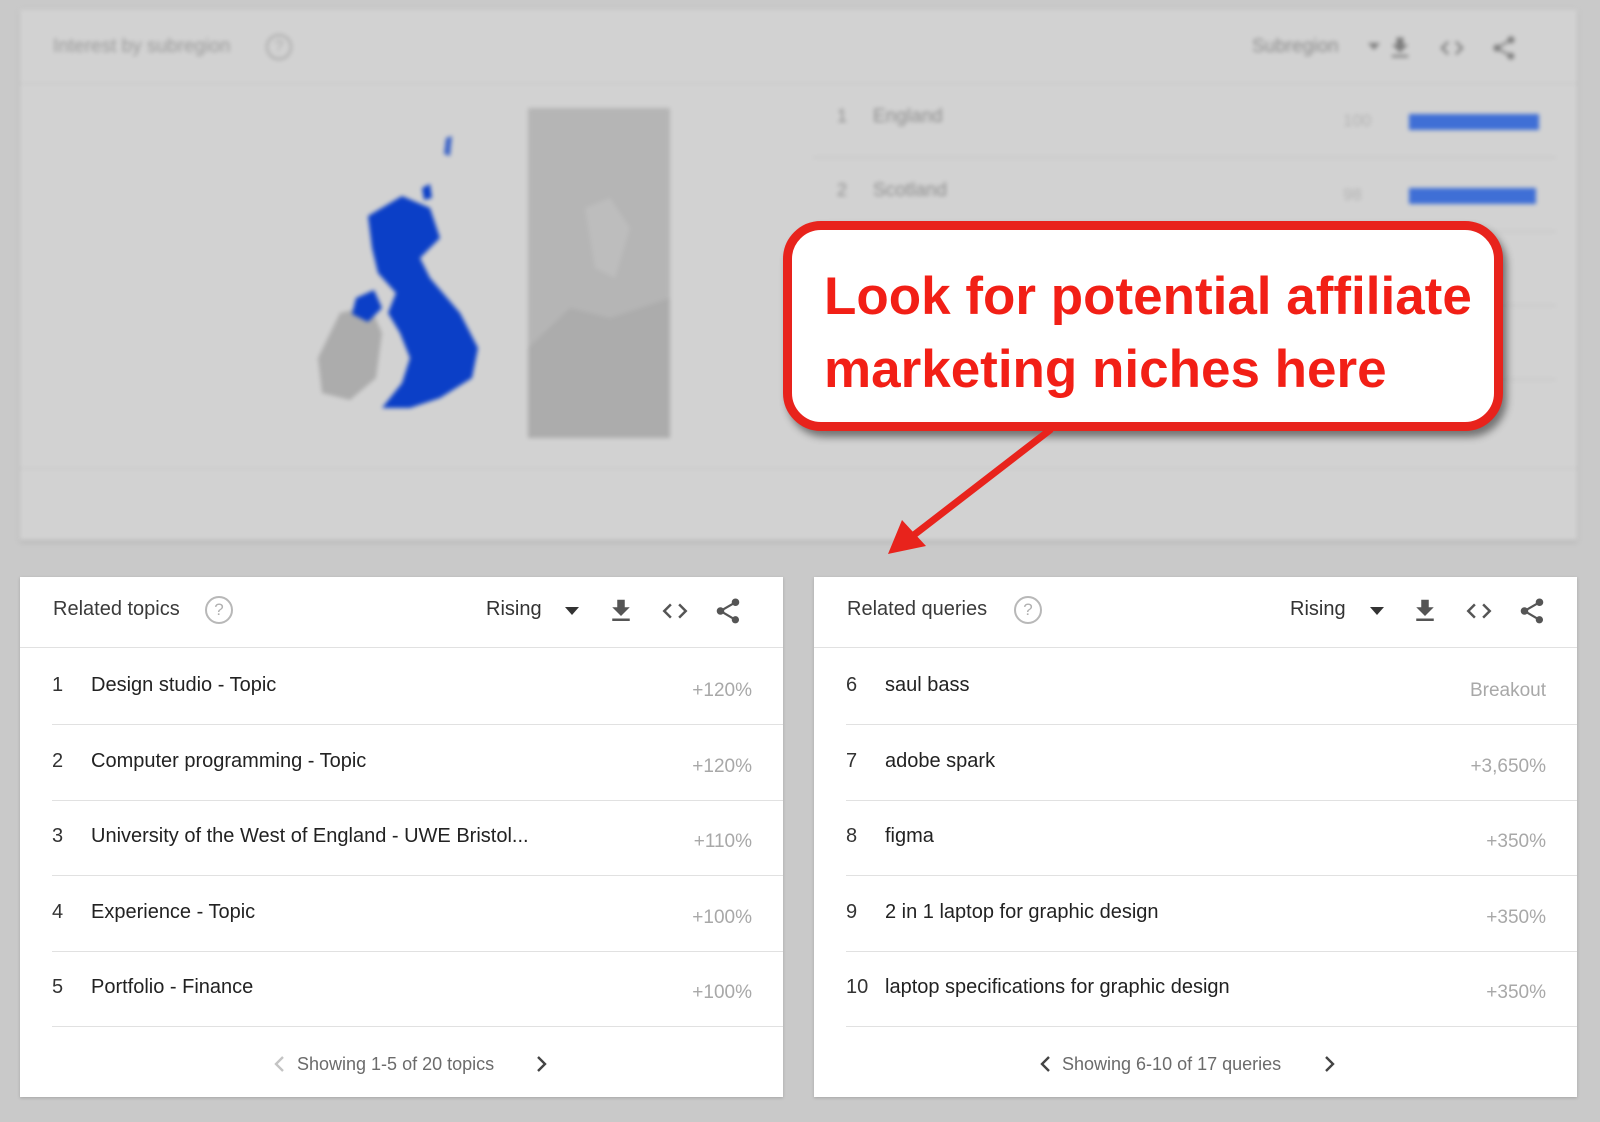  I want to click on related-queries-rising-select: Rising, so click(1318, 609).